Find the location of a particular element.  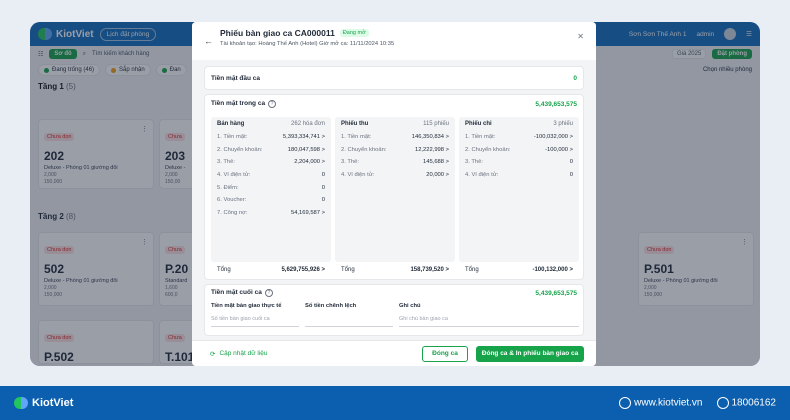

receipts-title: Phiếu thu is located at coordinates (355, 124).